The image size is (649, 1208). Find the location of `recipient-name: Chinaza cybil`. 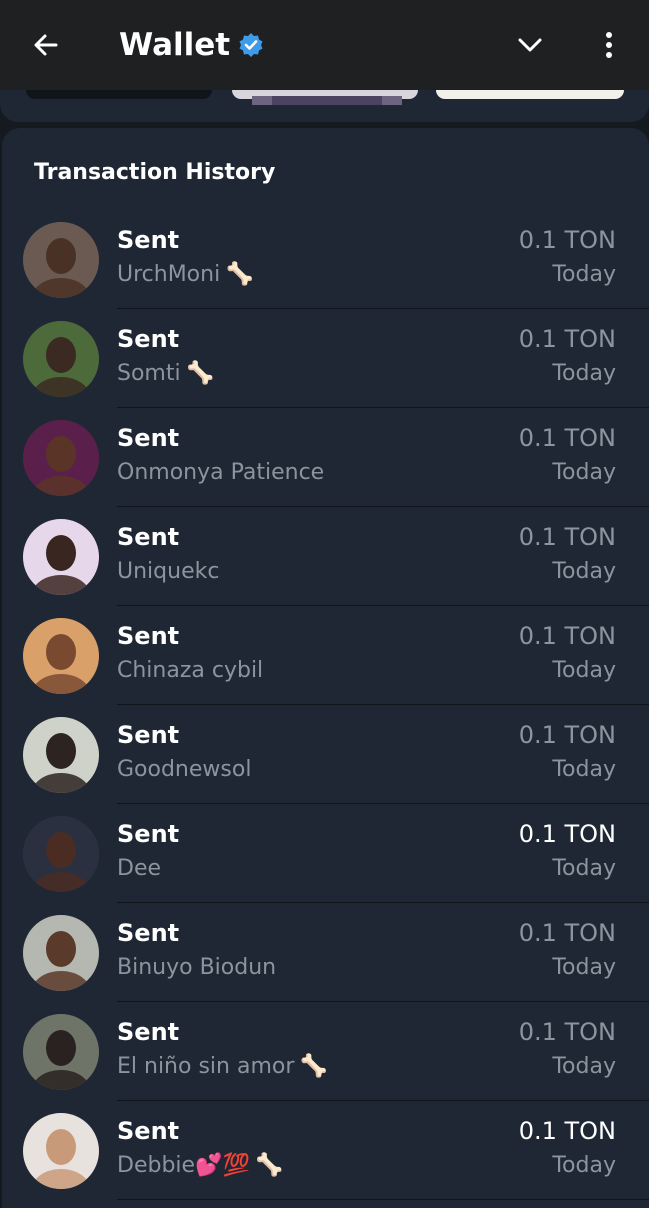

recipient-name: Chinaza cybil is located at coordinates (190, 670).